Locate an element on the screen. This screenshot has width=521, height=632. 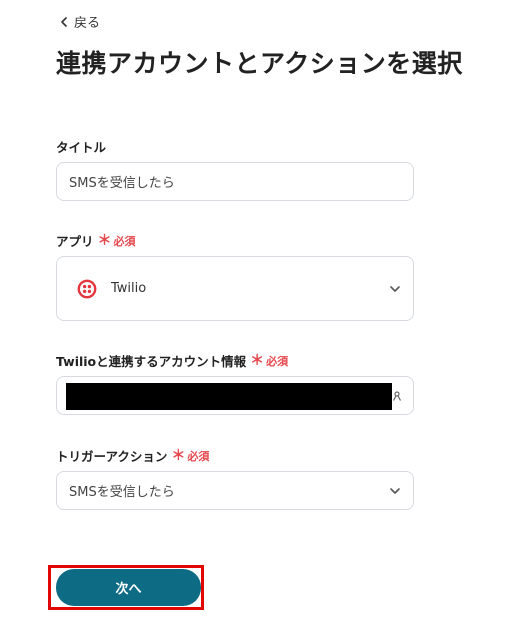
trigger-field-label: トリガーアクション ＊ 必須 is located at coordinates (132, 455).